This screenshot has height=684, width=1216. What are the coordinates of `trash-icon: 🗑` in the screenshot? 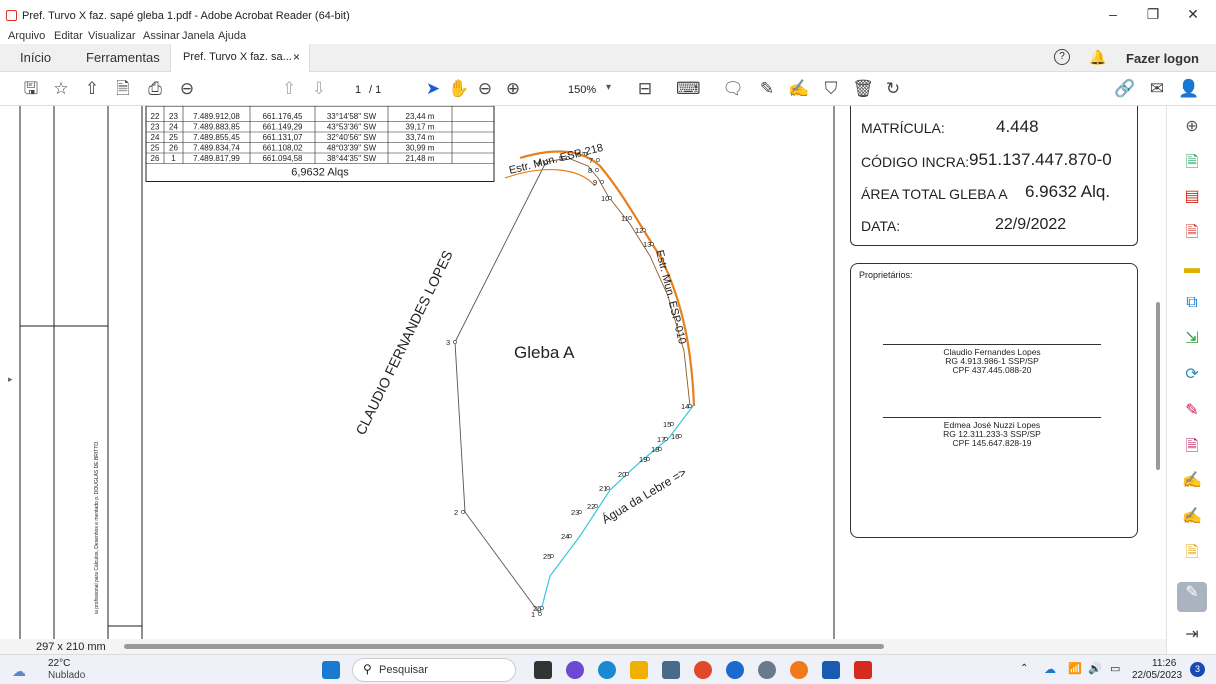 It's located at (863, 89).